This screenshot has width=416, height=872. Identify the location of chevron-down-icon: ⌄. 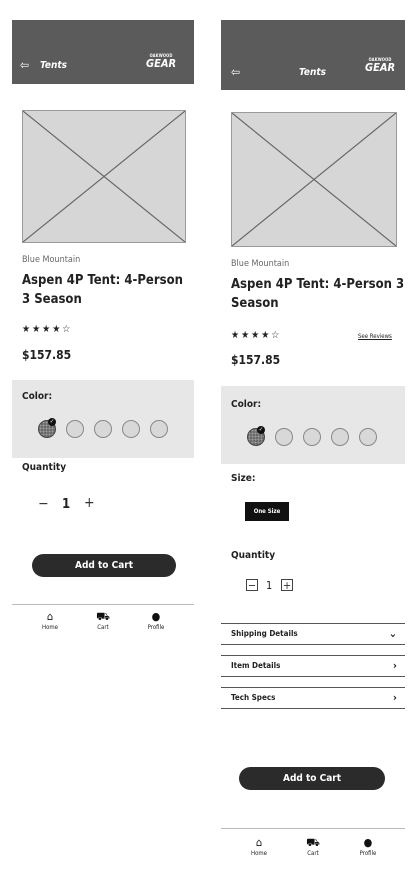
(392, 633).